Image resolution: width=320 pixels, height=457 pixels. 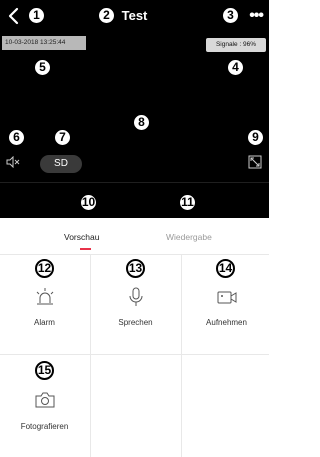 What do you see at coordinates (135, 322) in the screenshot?
I see `action-label: Sprechen` at bounding box center [135, 322].